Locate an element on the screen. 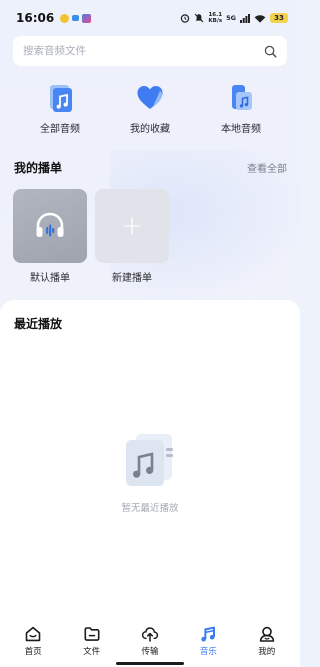 This screenshot has height=667, width=320. entry-all-audio: 全部音频 is located at coordinates (60, 108).